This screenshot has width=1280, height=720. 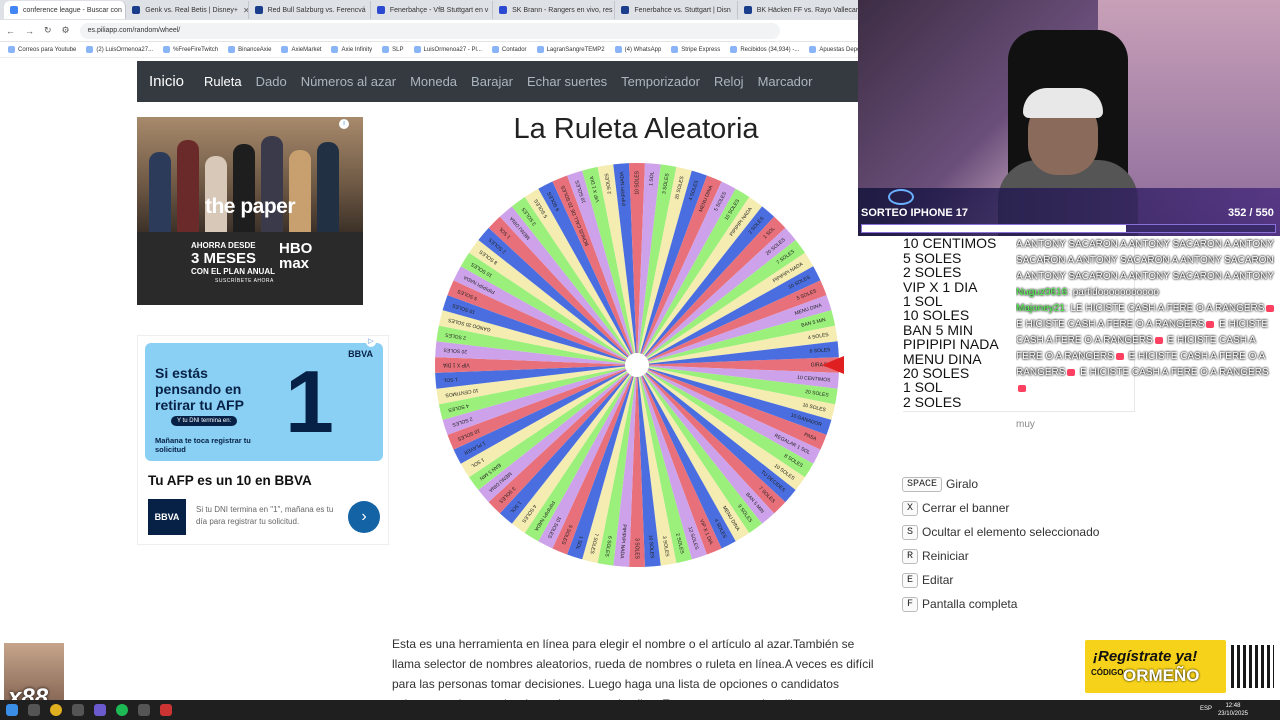 I want to click on wheel-hub, so click(x=637, y=365).